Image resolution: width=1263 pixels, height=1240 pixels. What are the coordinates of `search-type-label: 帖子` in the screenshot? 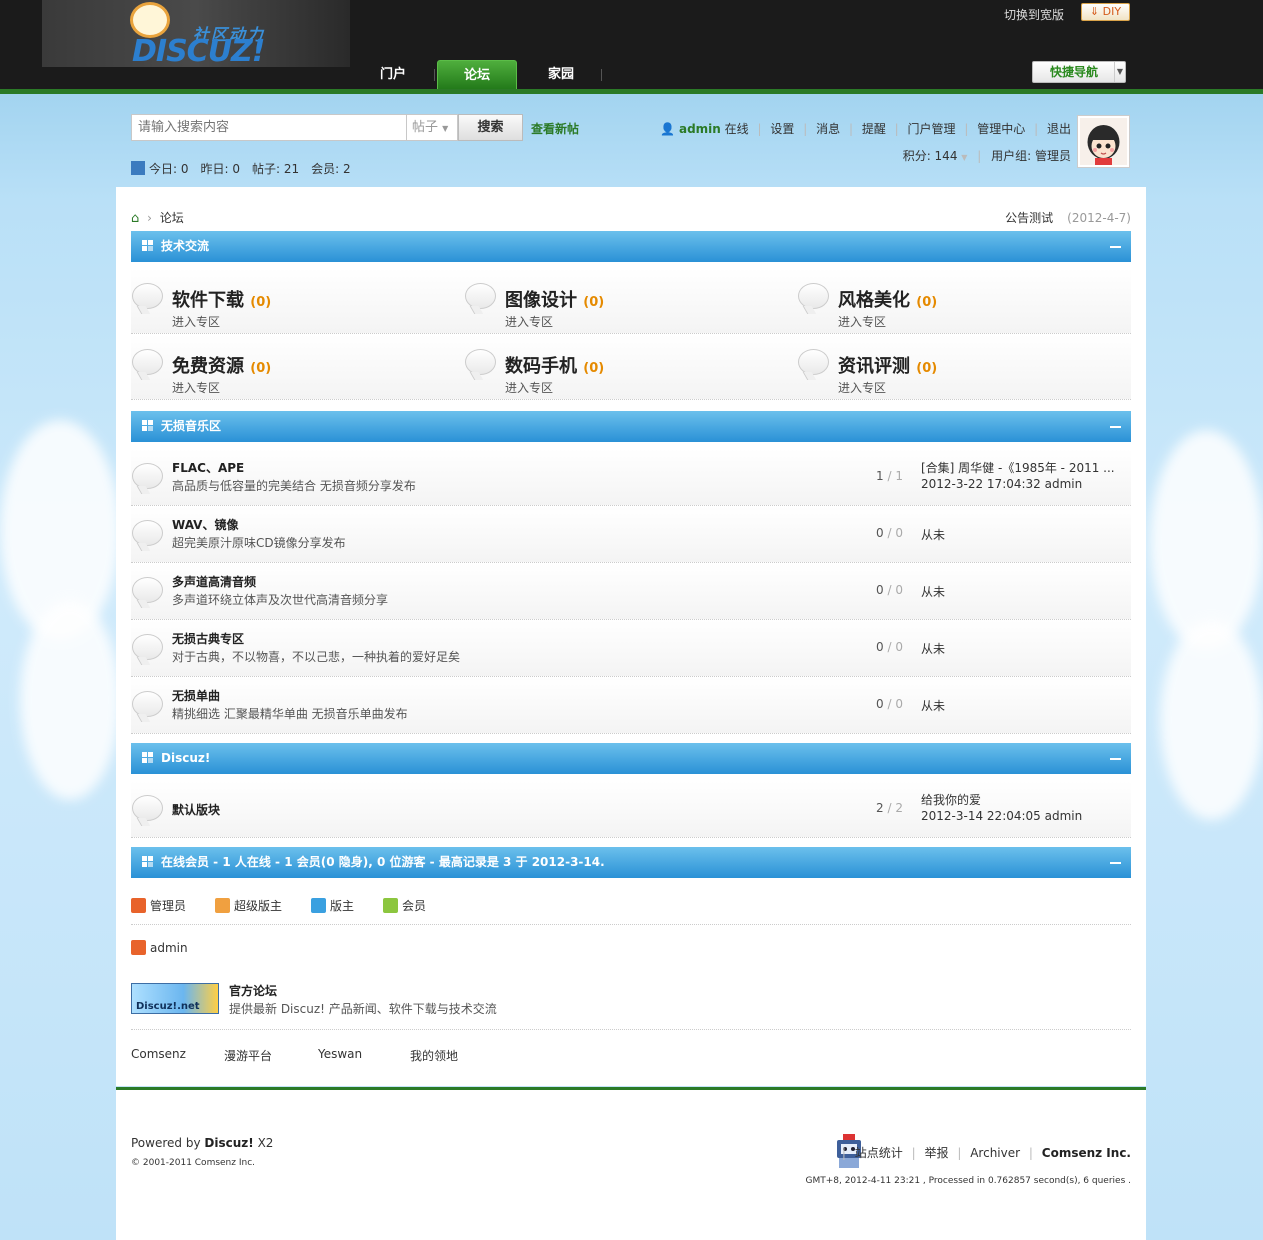 It's located at (425, 127).